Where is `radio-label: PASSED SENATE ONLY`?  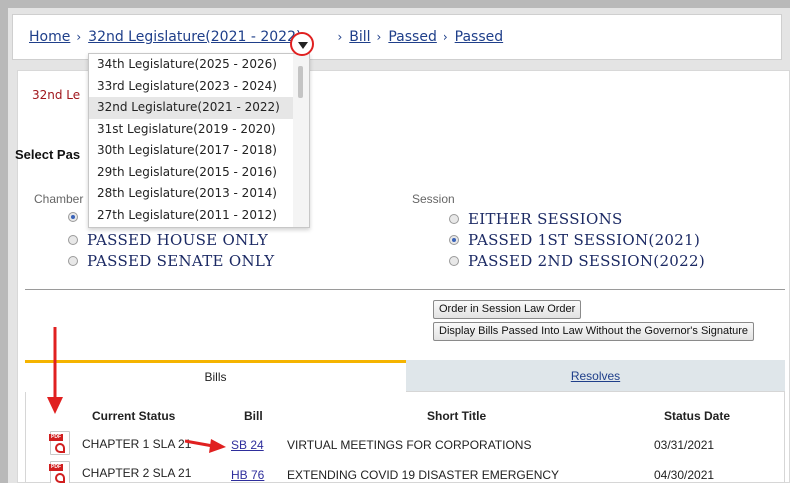 radio-label: PASSED SENATE ONLY is located at coordinates (181, 261).